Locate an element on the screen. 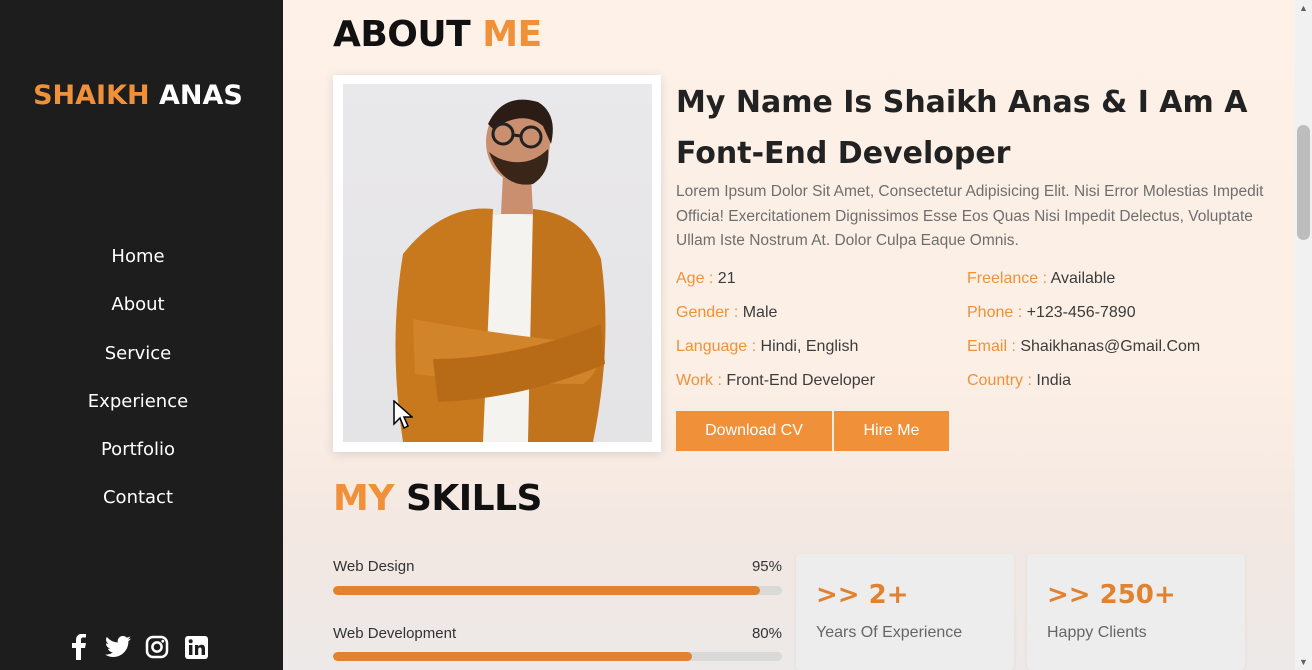 The width and height of the screenshot is (1312, 670). download-cv-button: Download CV is located at coordinates (754, 431).